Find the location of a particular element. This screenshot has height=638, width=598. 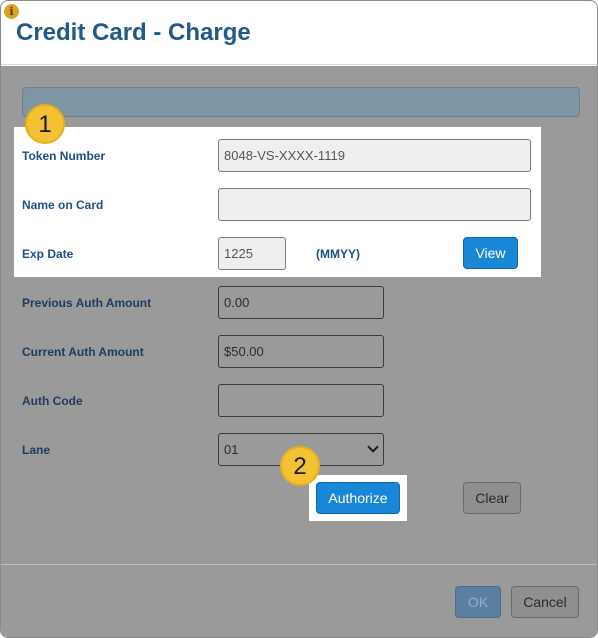

exp-date-field: 1225 is located at coordinates (252, 253).